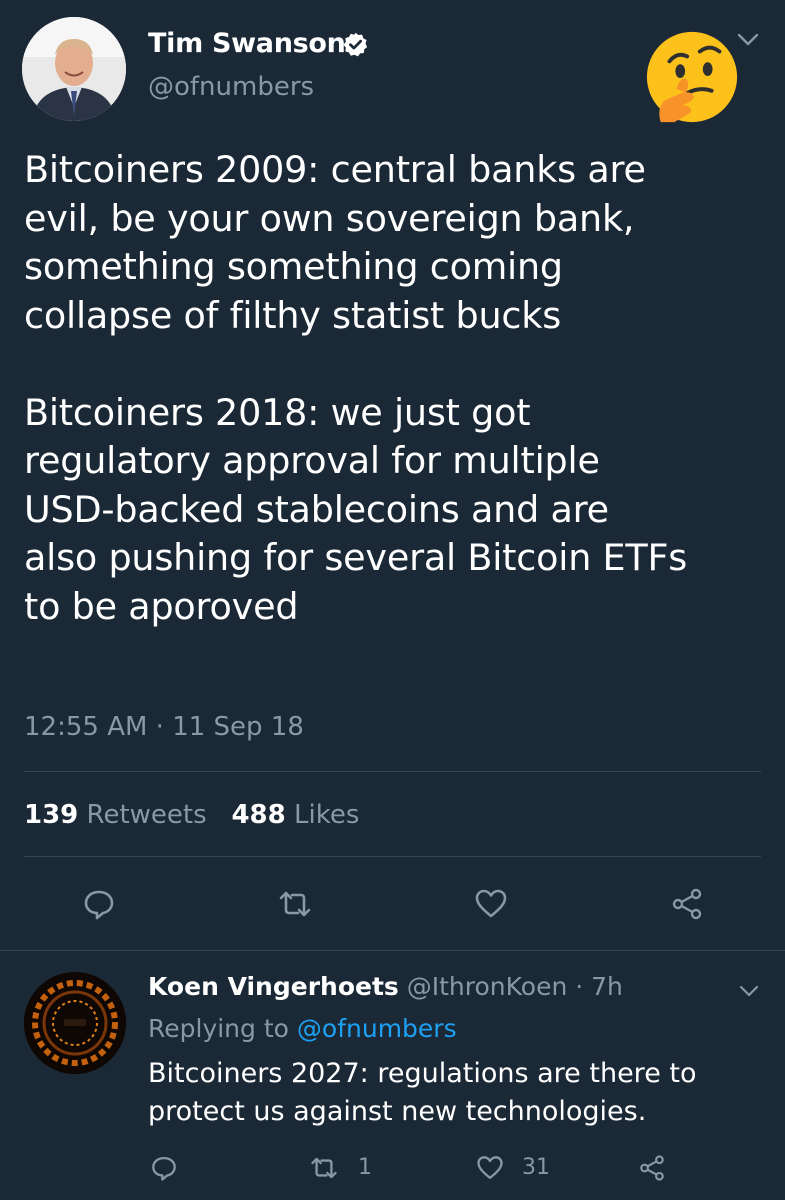 This screenshot has width=785, height=1200. What do you see at coordinates (326, 815) in the screenshot?
I see `likes-label: Likes` at bounding box center [326, 815].